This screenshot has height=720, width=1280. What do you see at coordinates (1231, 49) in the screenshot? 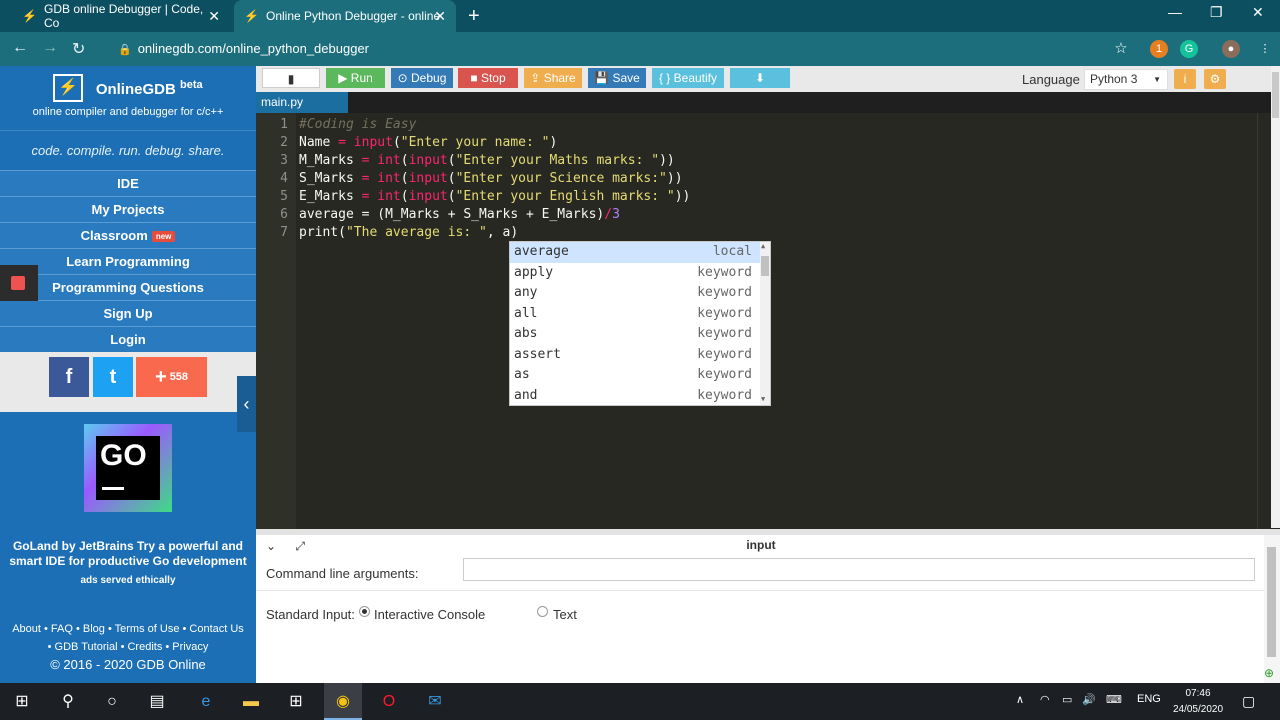
I see `profile-avatar: ●` at bounding box center [1231, 49].